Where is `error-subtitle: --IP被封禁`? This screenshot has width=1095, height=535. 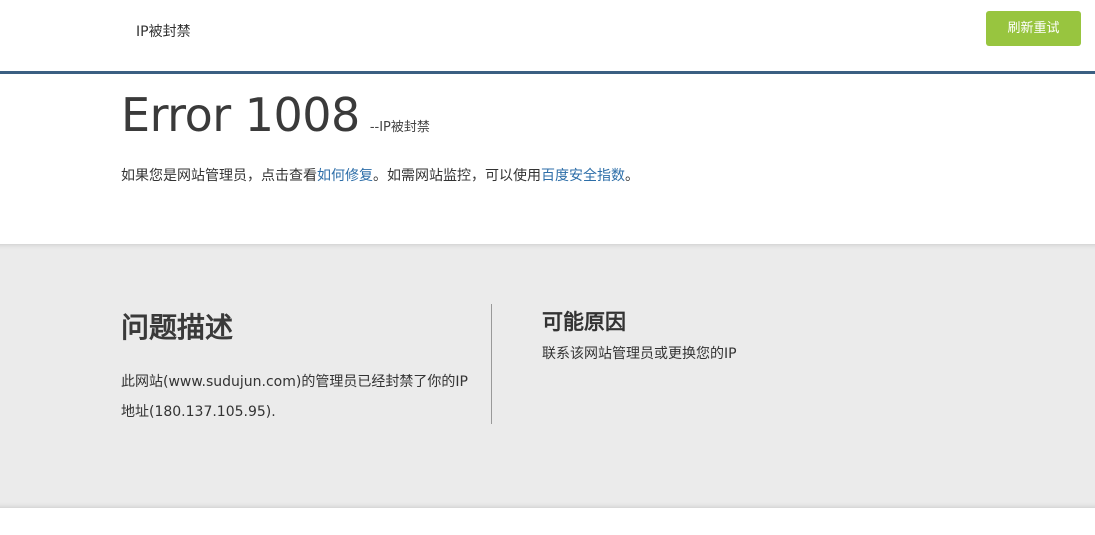 error-subtitle: --IP被封禁 is located at coordinates (399, 127).